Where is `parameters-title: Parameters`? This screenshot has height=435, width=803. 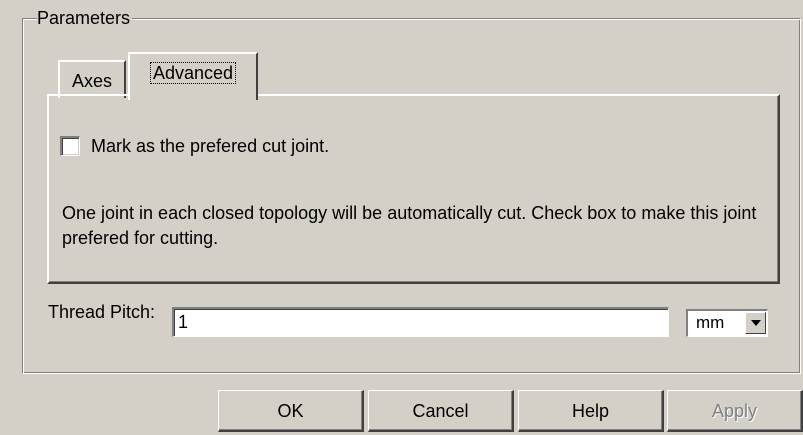 parameters-title: Parameters is located at coordinates (85, 18).